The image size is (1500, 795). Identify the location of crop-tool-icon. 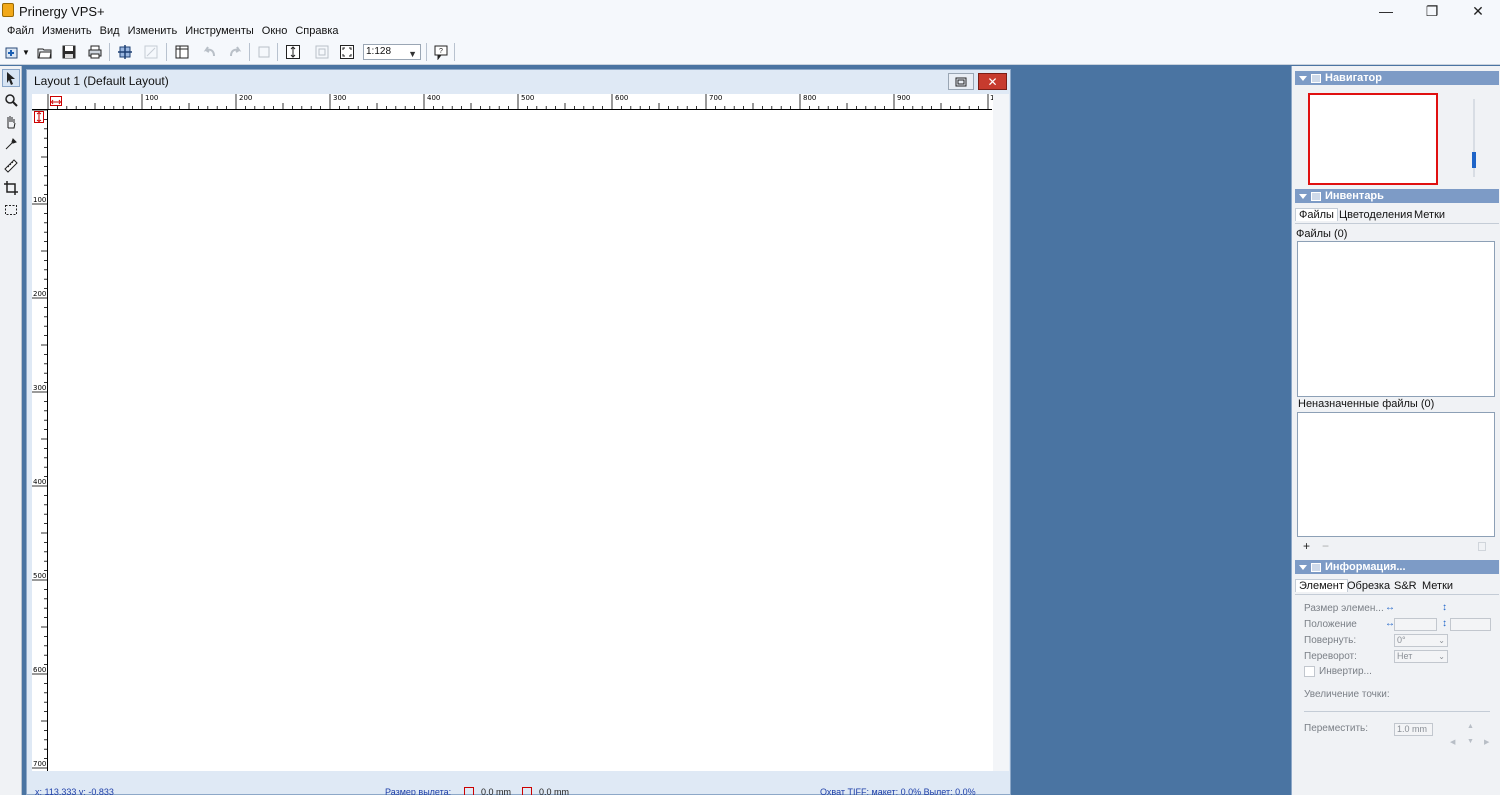
(11, 188).